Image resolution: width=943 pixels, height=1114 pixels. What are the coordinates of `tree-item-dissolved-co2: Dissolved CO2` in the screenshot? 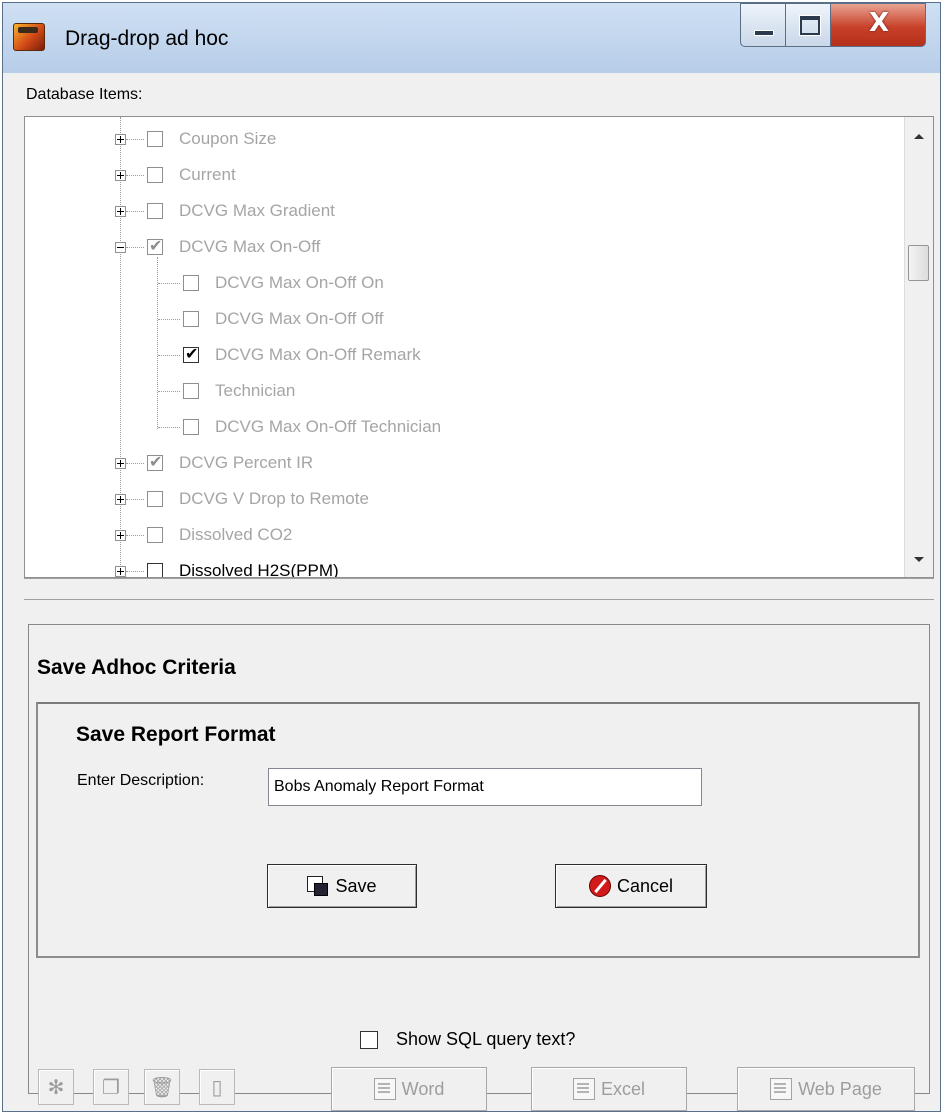 It's located at (465, 535).